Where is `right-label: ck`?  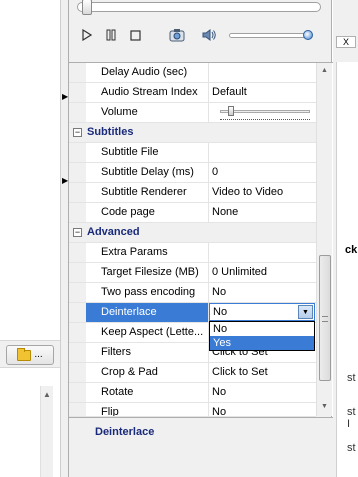
right-label: ck is located at coordinates (351, 250).